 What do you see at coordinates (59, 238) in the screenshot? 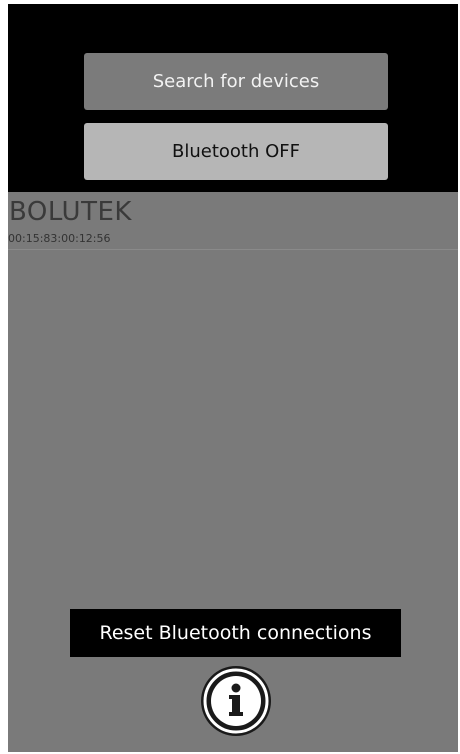
I see `device-address: 00:15:83:00:12:56` at bounding box center [59, 238].